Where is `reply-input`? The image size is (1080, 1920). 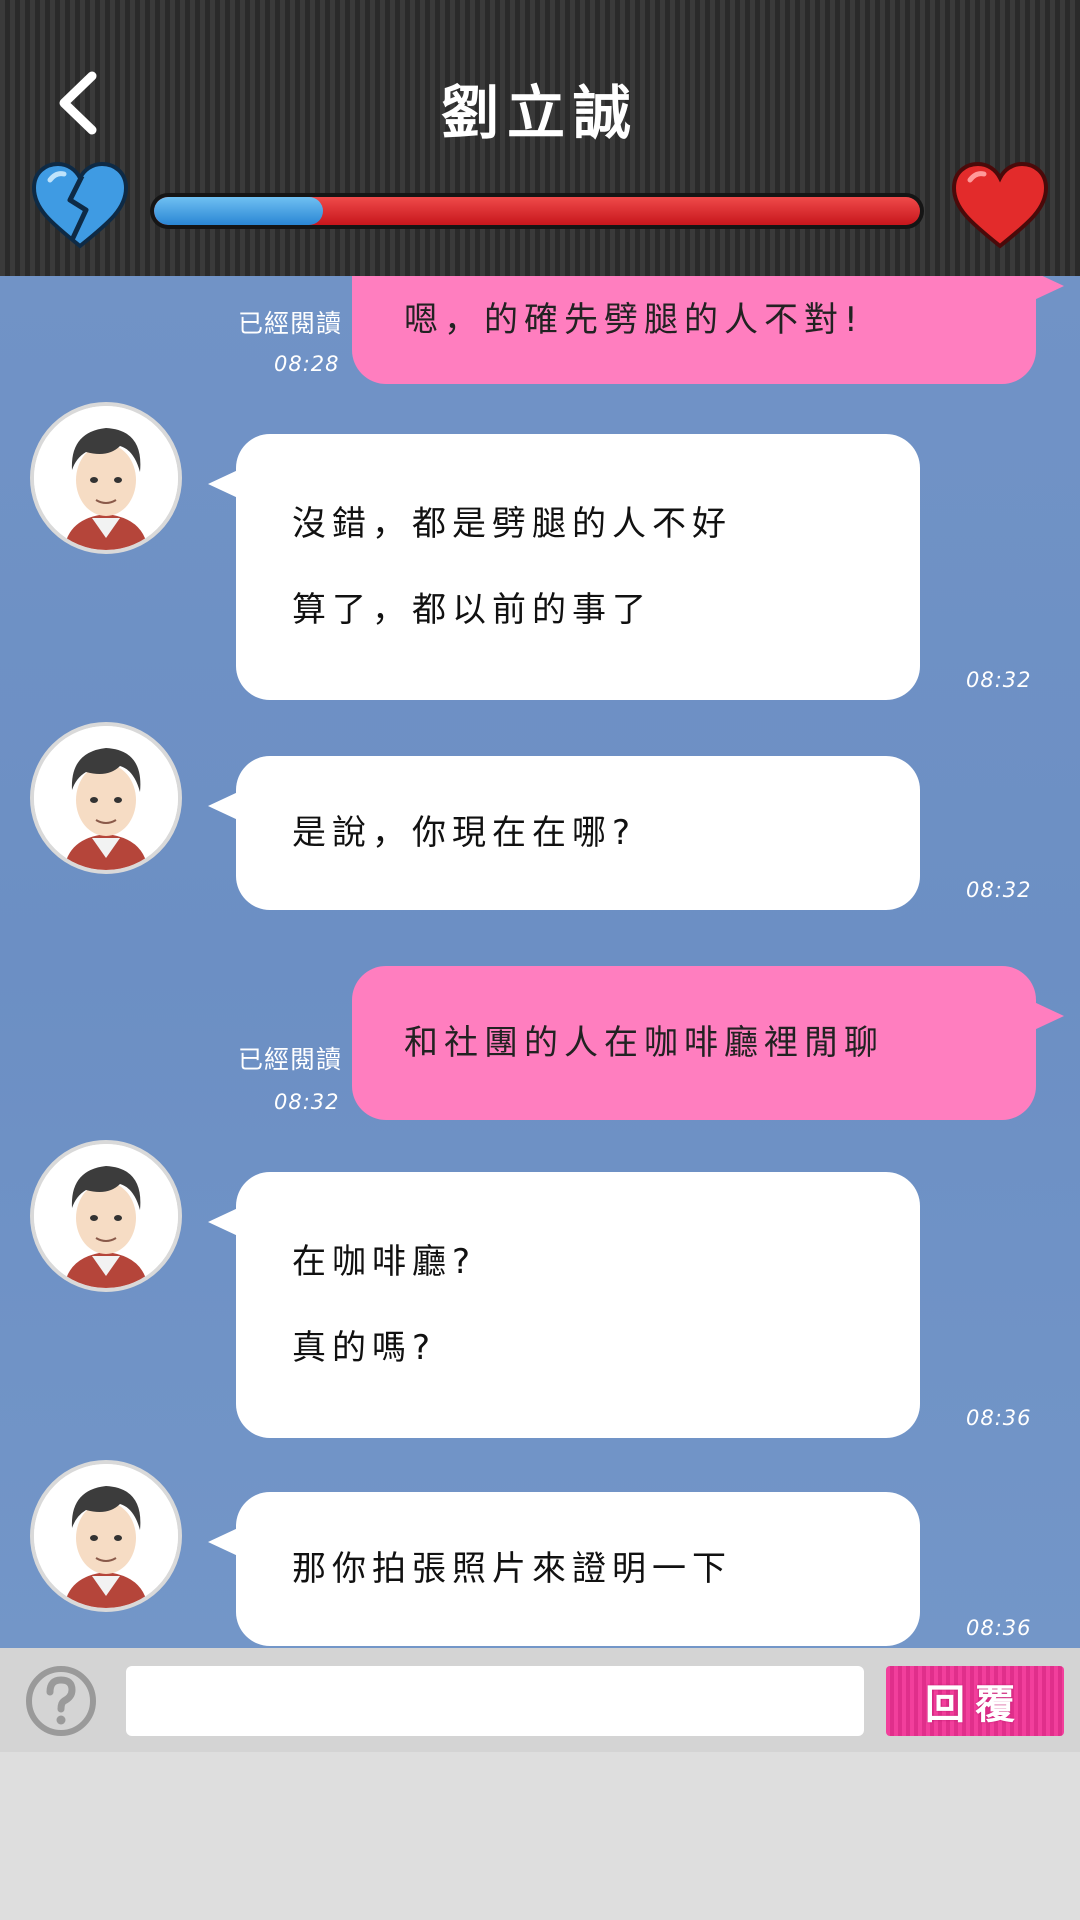
reply-input is located at coordinates (495, 1701).